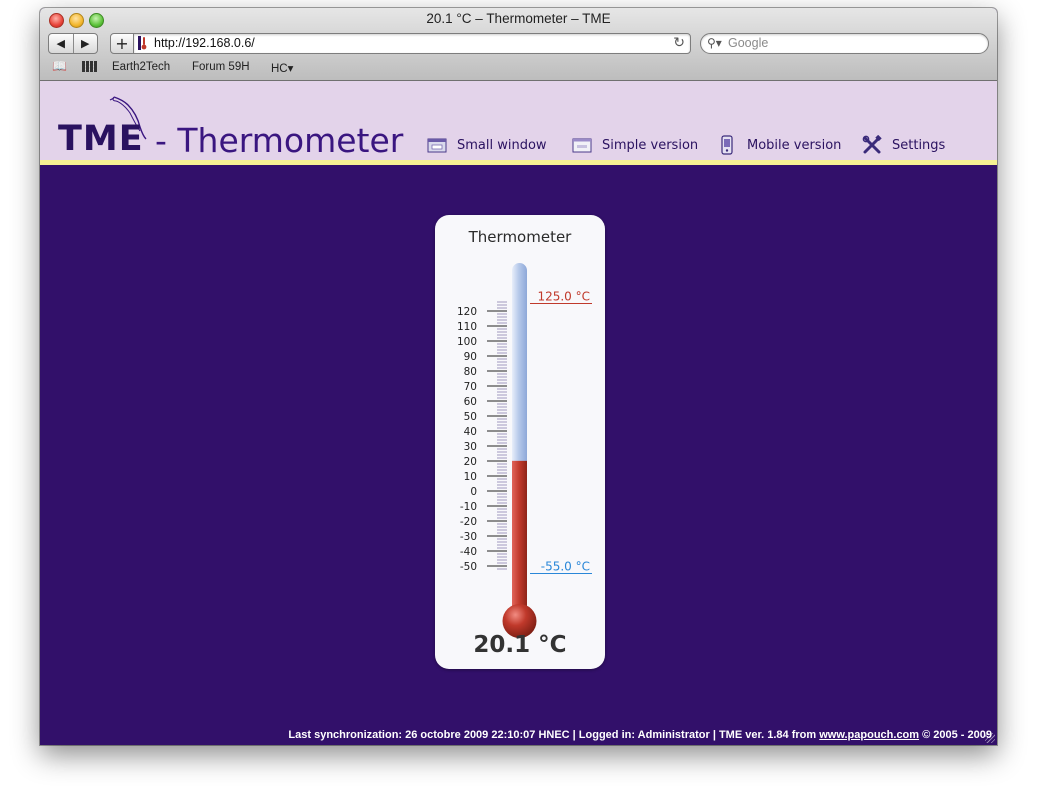 The width and height of the screenshot is (1037, 800). I want to click on history-nav: ◀ ▶, so click(73, 43).